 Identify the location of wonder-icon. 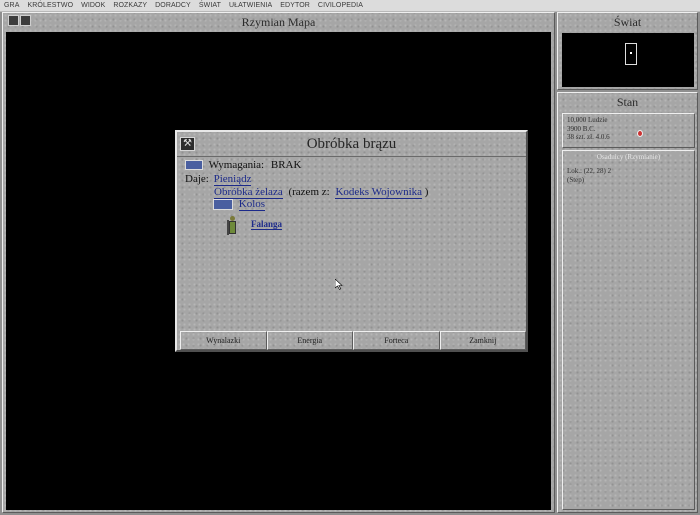
(223, 204).